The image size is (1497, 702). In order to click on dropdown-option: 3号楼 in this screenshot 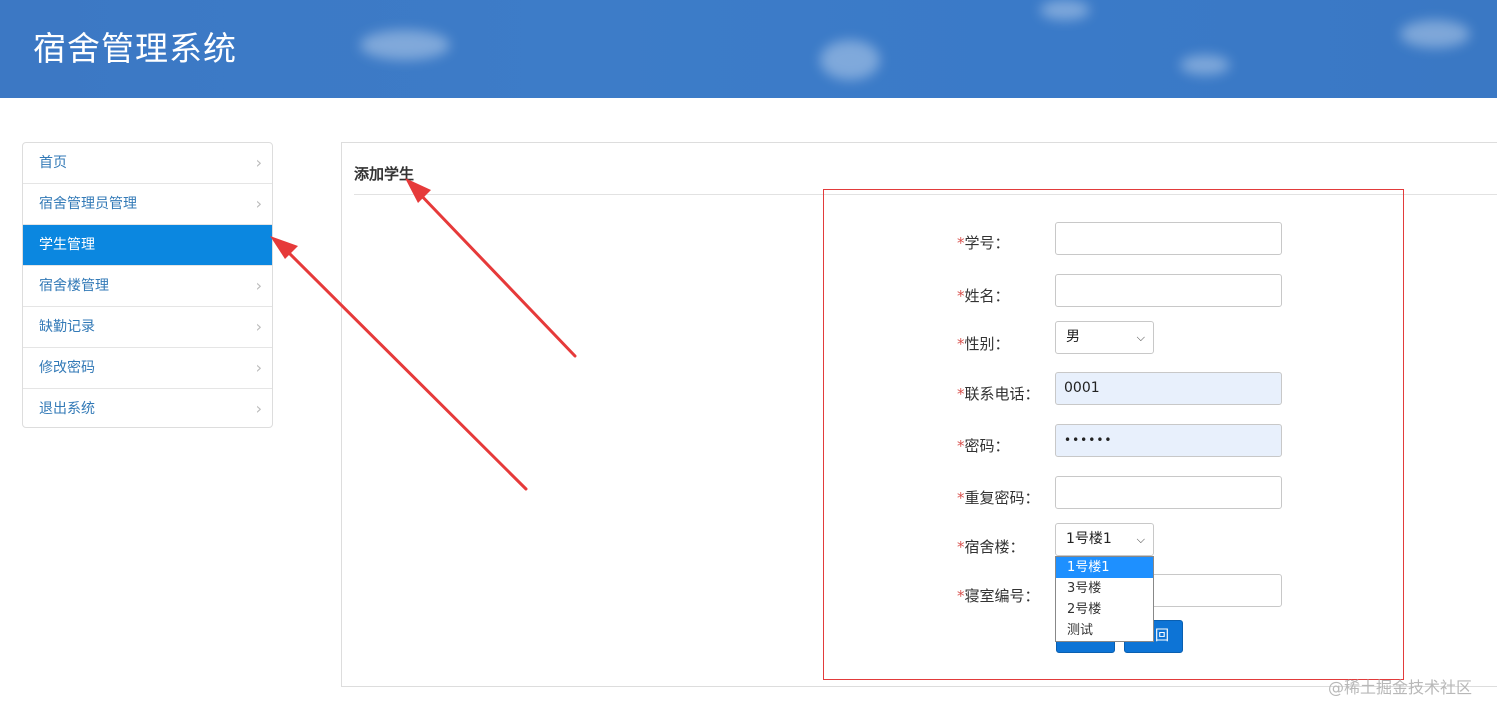, I will do `click(1104, 588)`.